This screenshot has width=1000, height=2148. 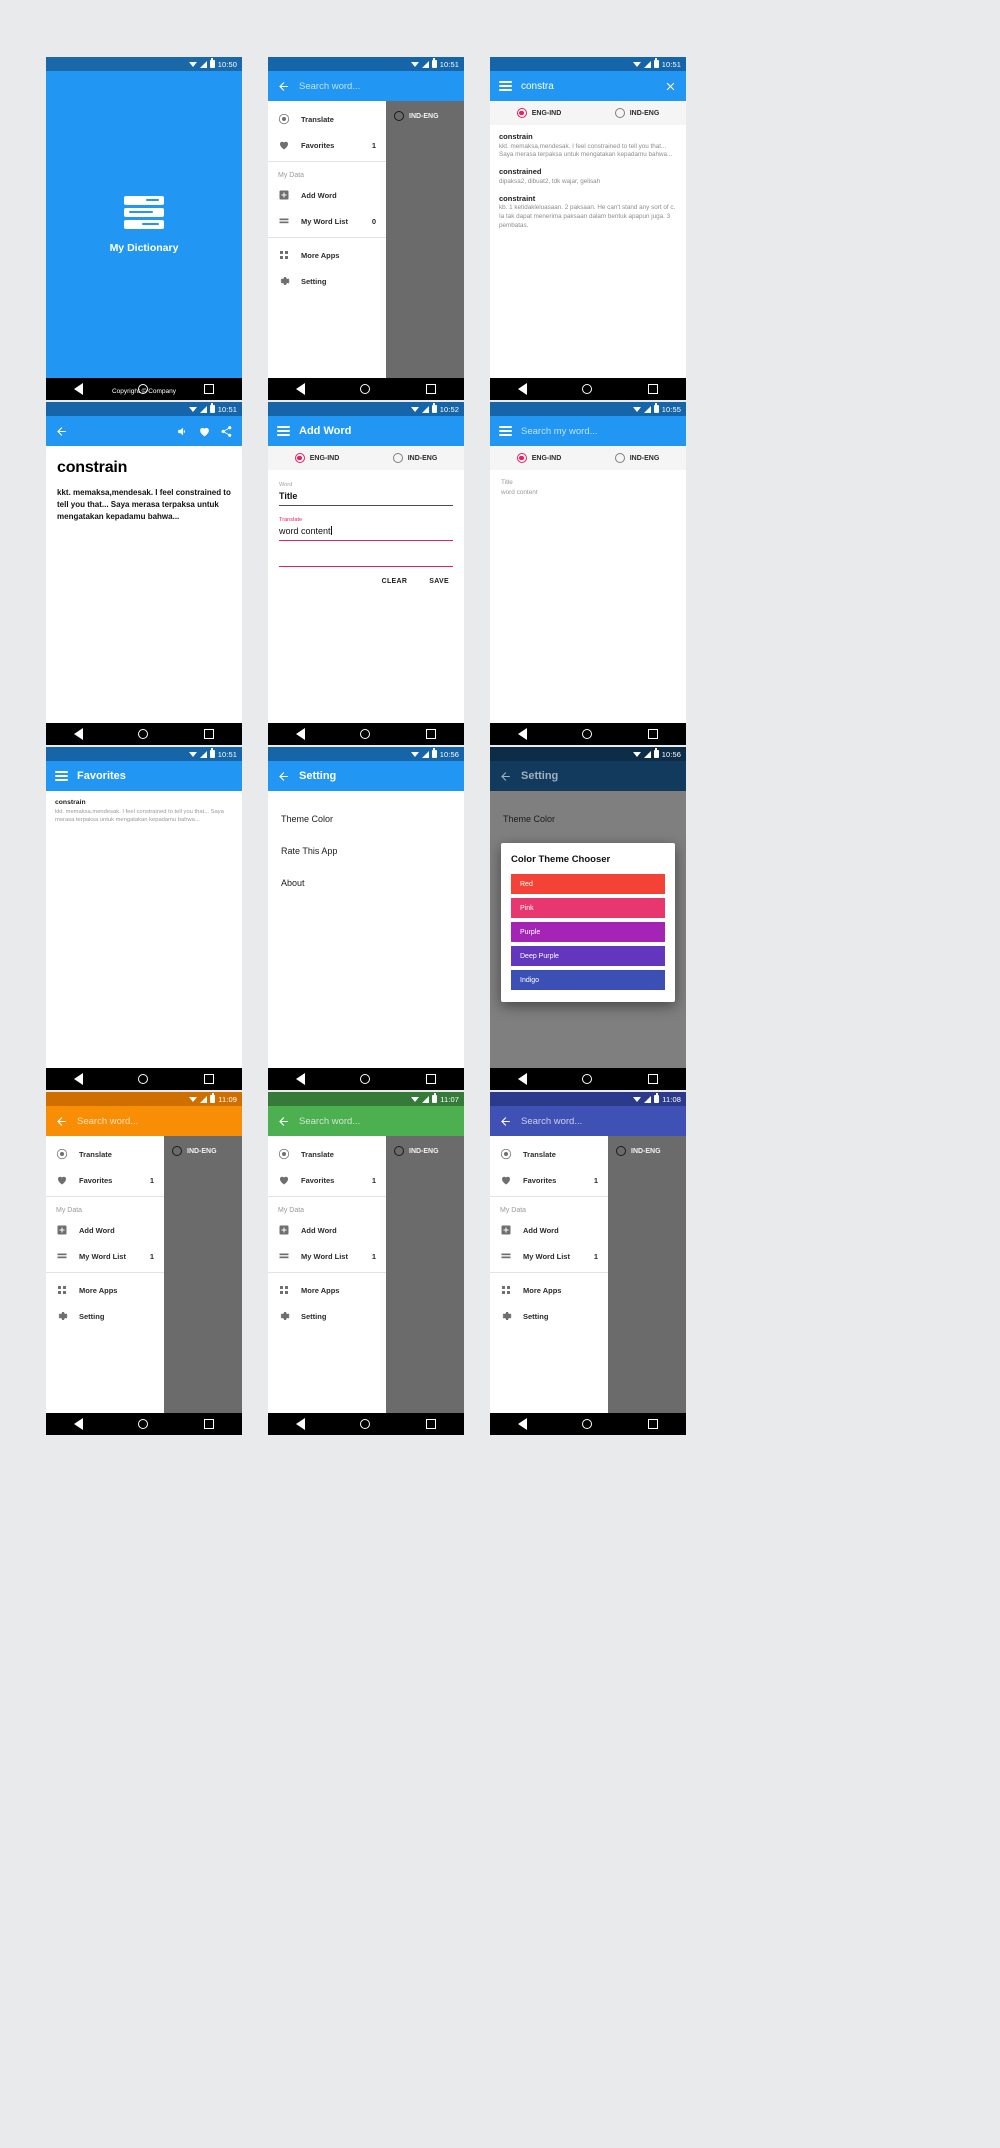 I want to click on search-query: constra, so click(x=537, y=86).